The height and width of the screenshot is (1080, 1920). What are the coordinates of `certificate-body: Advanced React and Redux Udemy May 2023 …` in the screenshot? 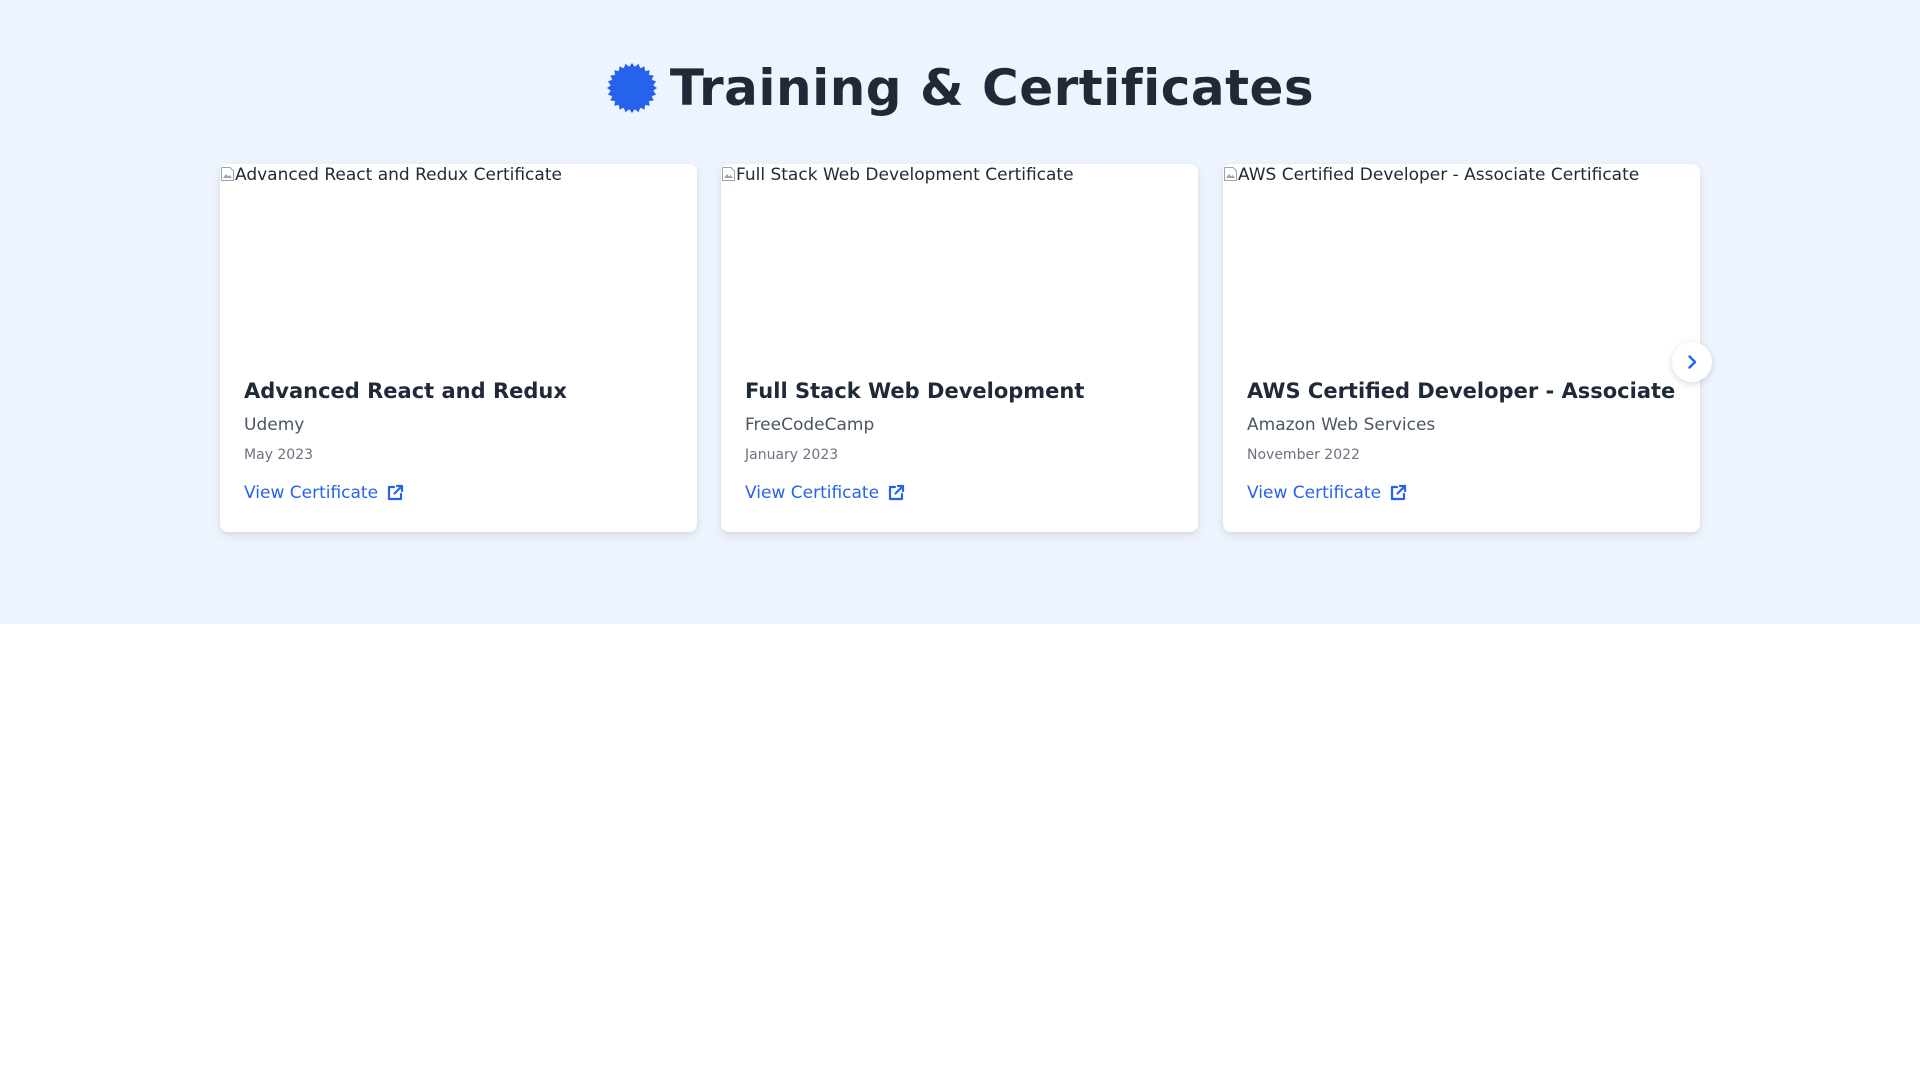 It's located at (460, 441).